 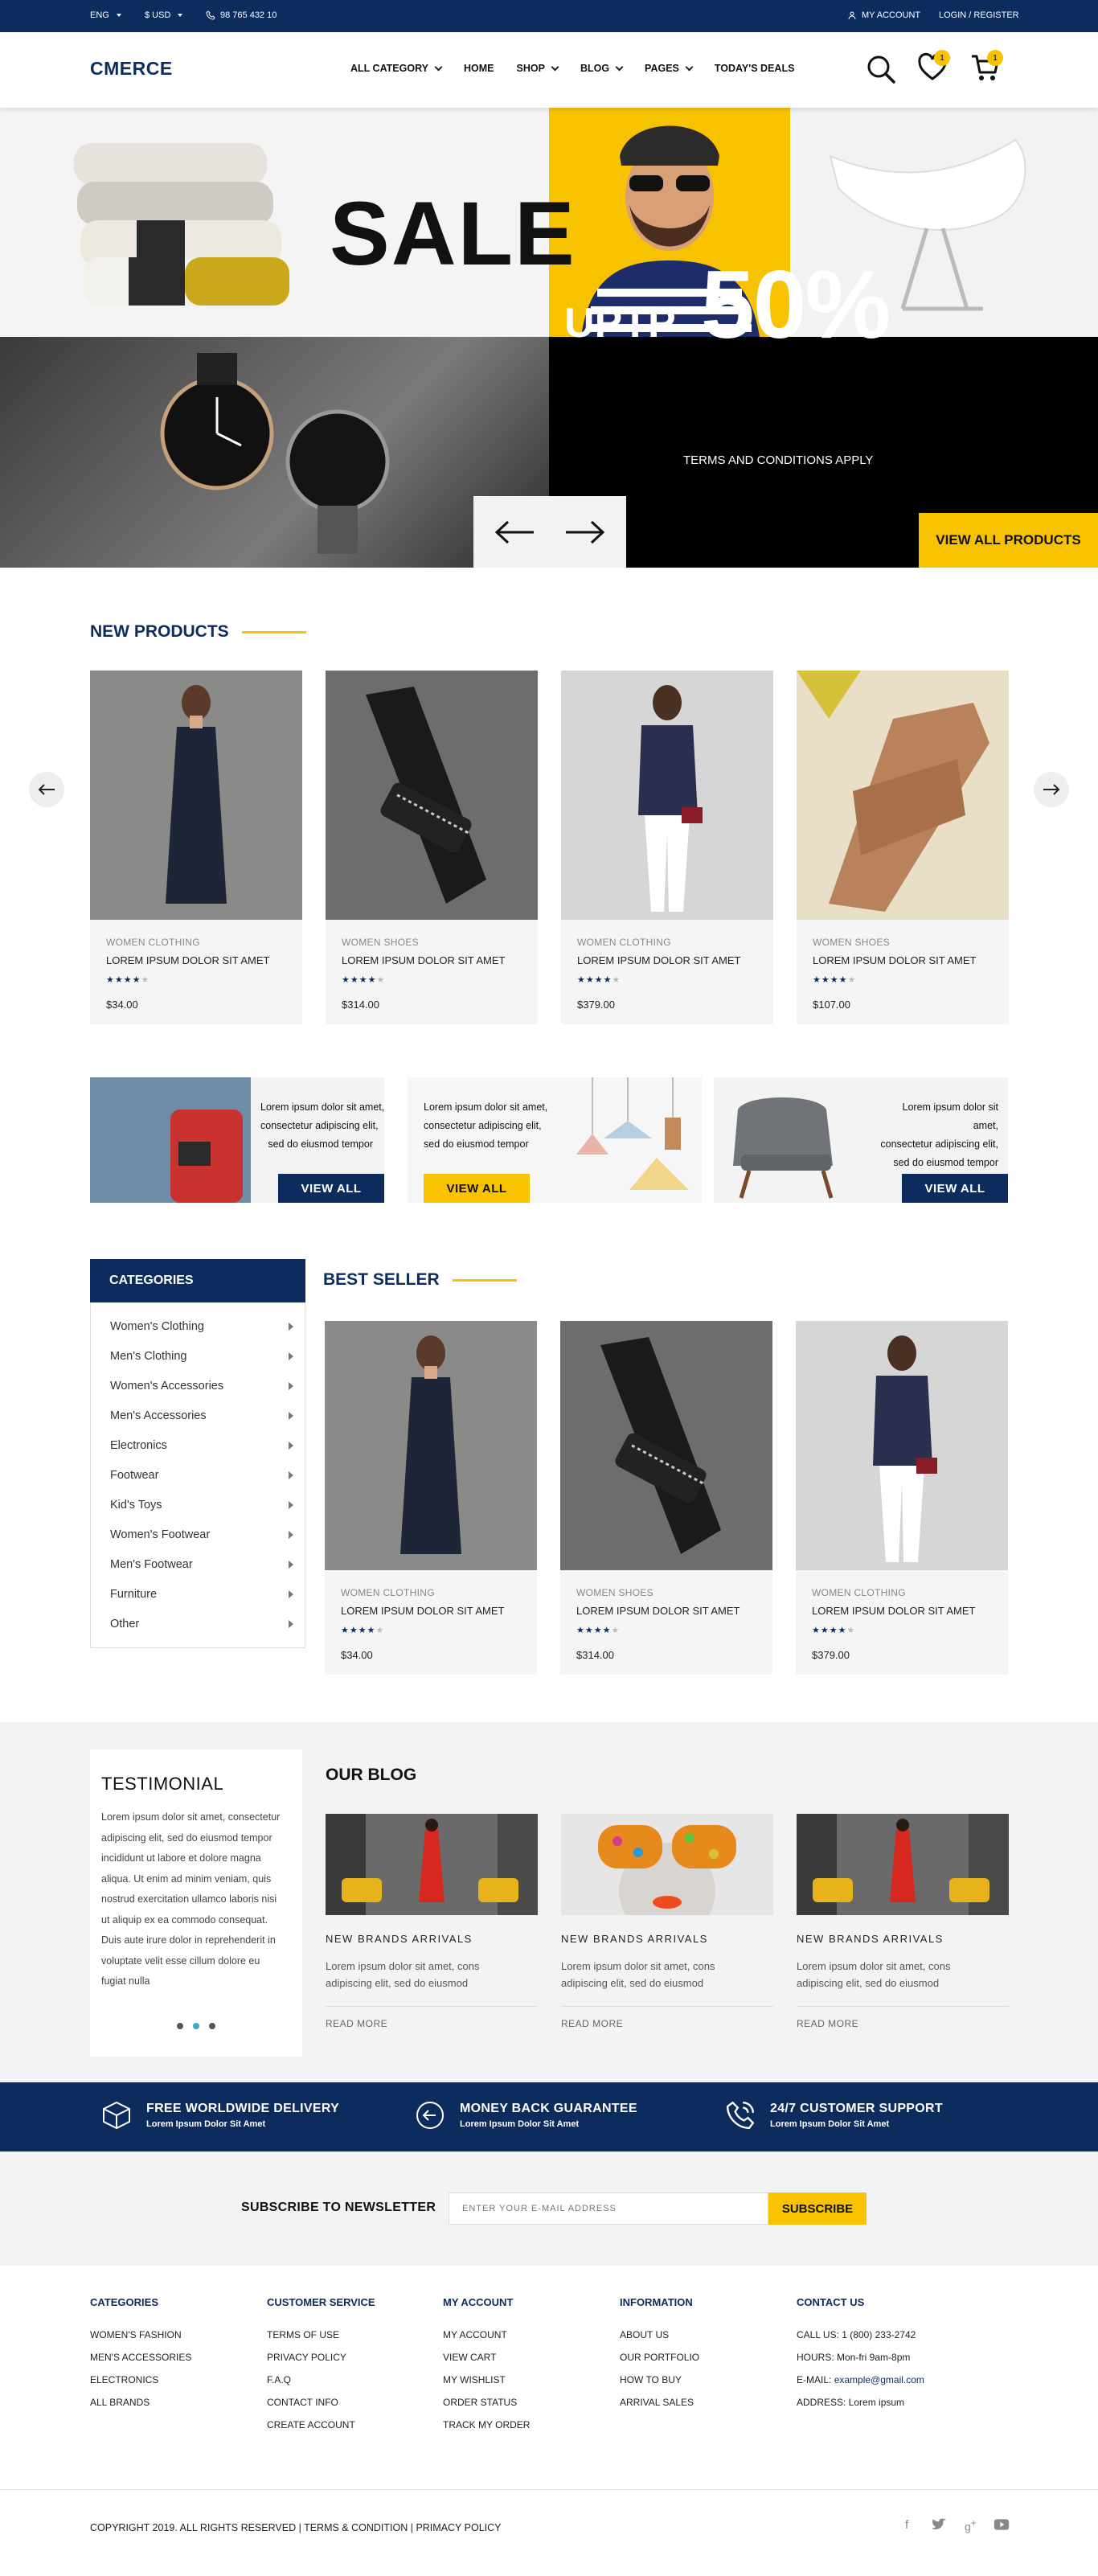 I want to click on new-products-prev-button, so click(x=46, y=789).